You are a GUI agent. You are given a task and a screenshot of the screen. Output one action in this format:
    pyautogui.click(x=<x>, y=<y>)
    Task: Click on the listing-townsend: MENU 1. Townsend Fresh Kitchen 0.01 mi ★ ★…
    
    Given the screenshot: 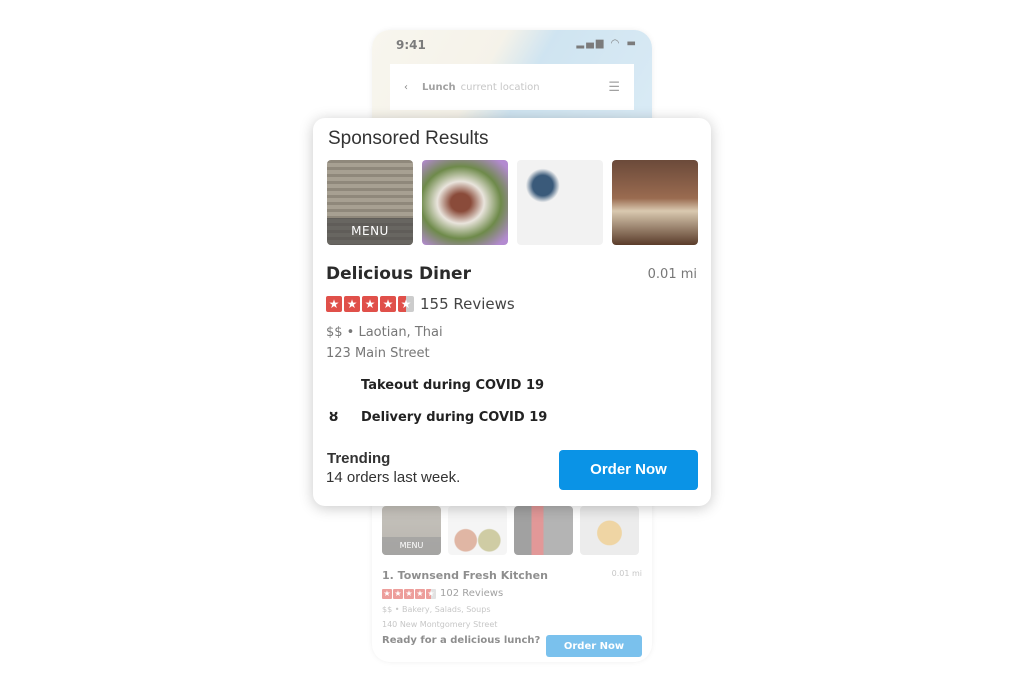 What is the action you would take?
    pyautogui.click(x=512, y=581)
    